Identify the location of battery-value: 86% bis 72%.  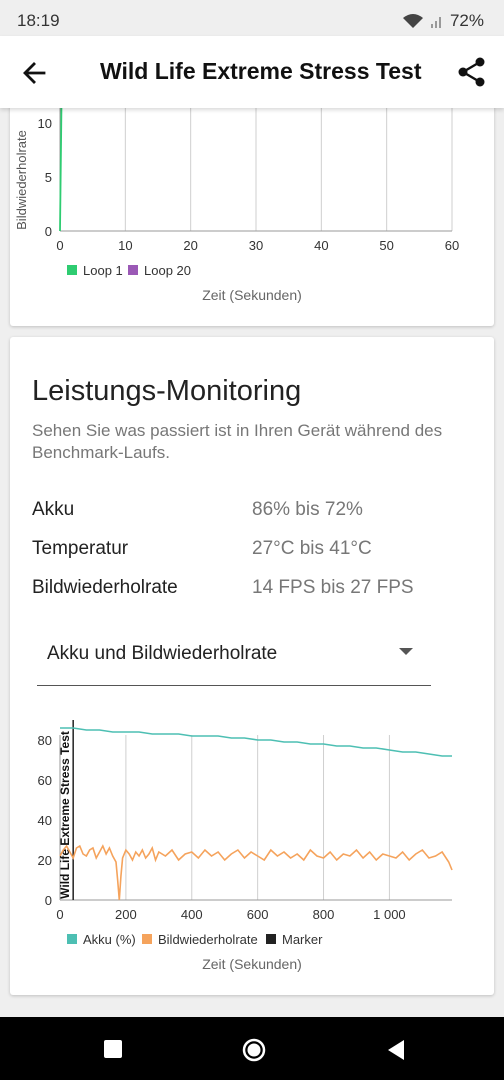
(307, 509).